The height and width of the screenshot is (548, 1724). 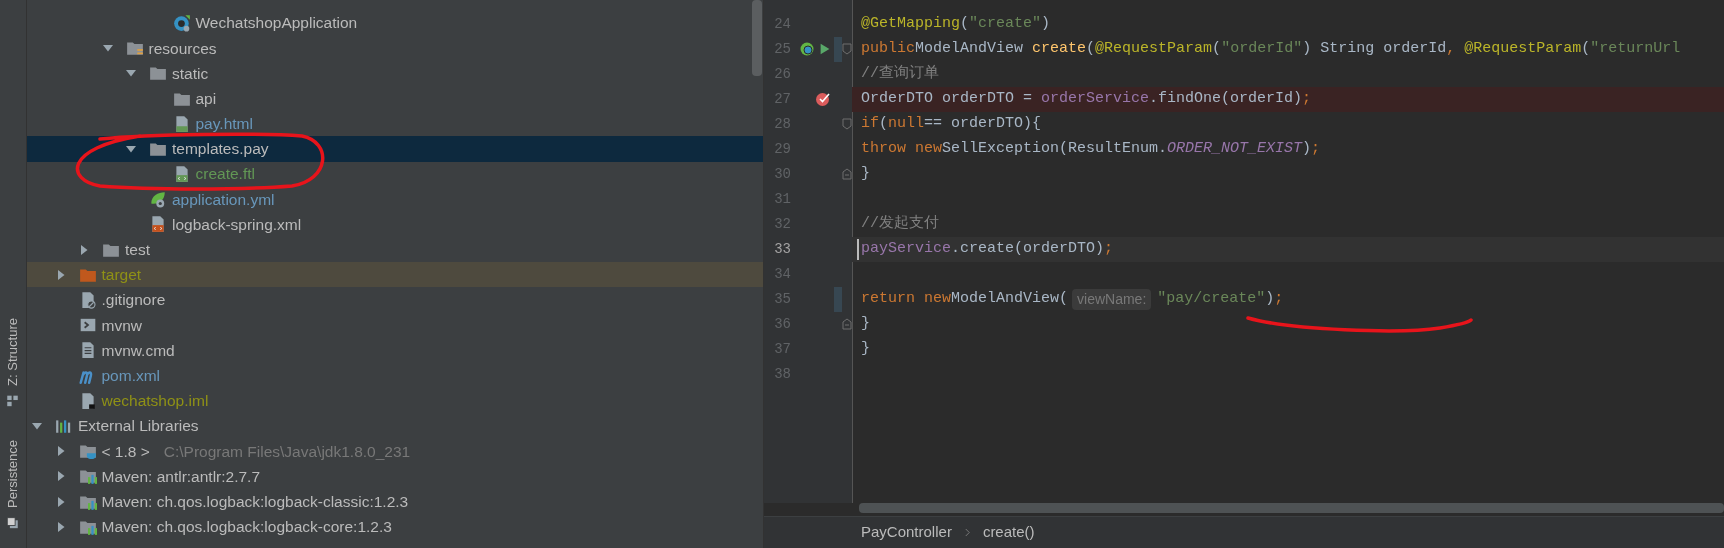 I want to click on file-icon, so click(x=158, y=224).